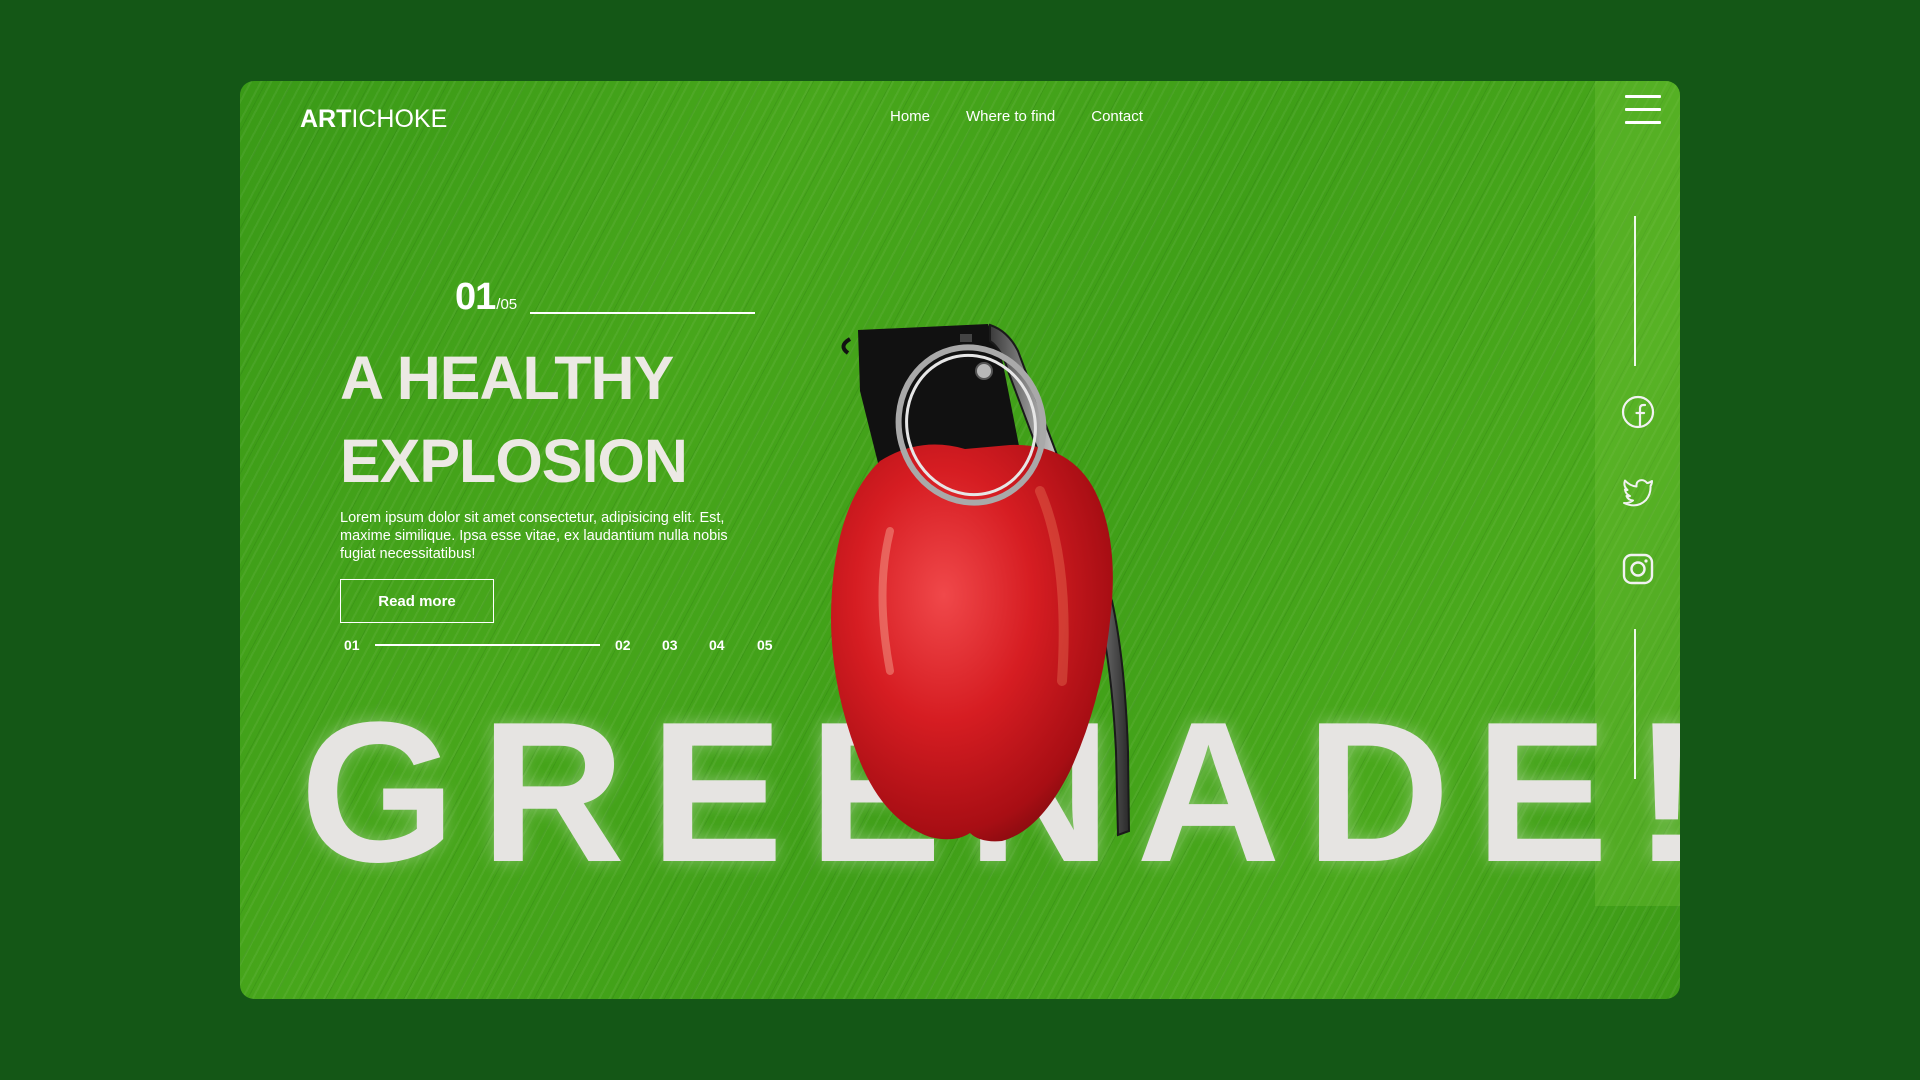 The height and width of the screenshot is (1080, 1920). Describe the element at coordinates (399, 119) in the screenshot. I see `logo-regular-part: ICHOKE` at that location.